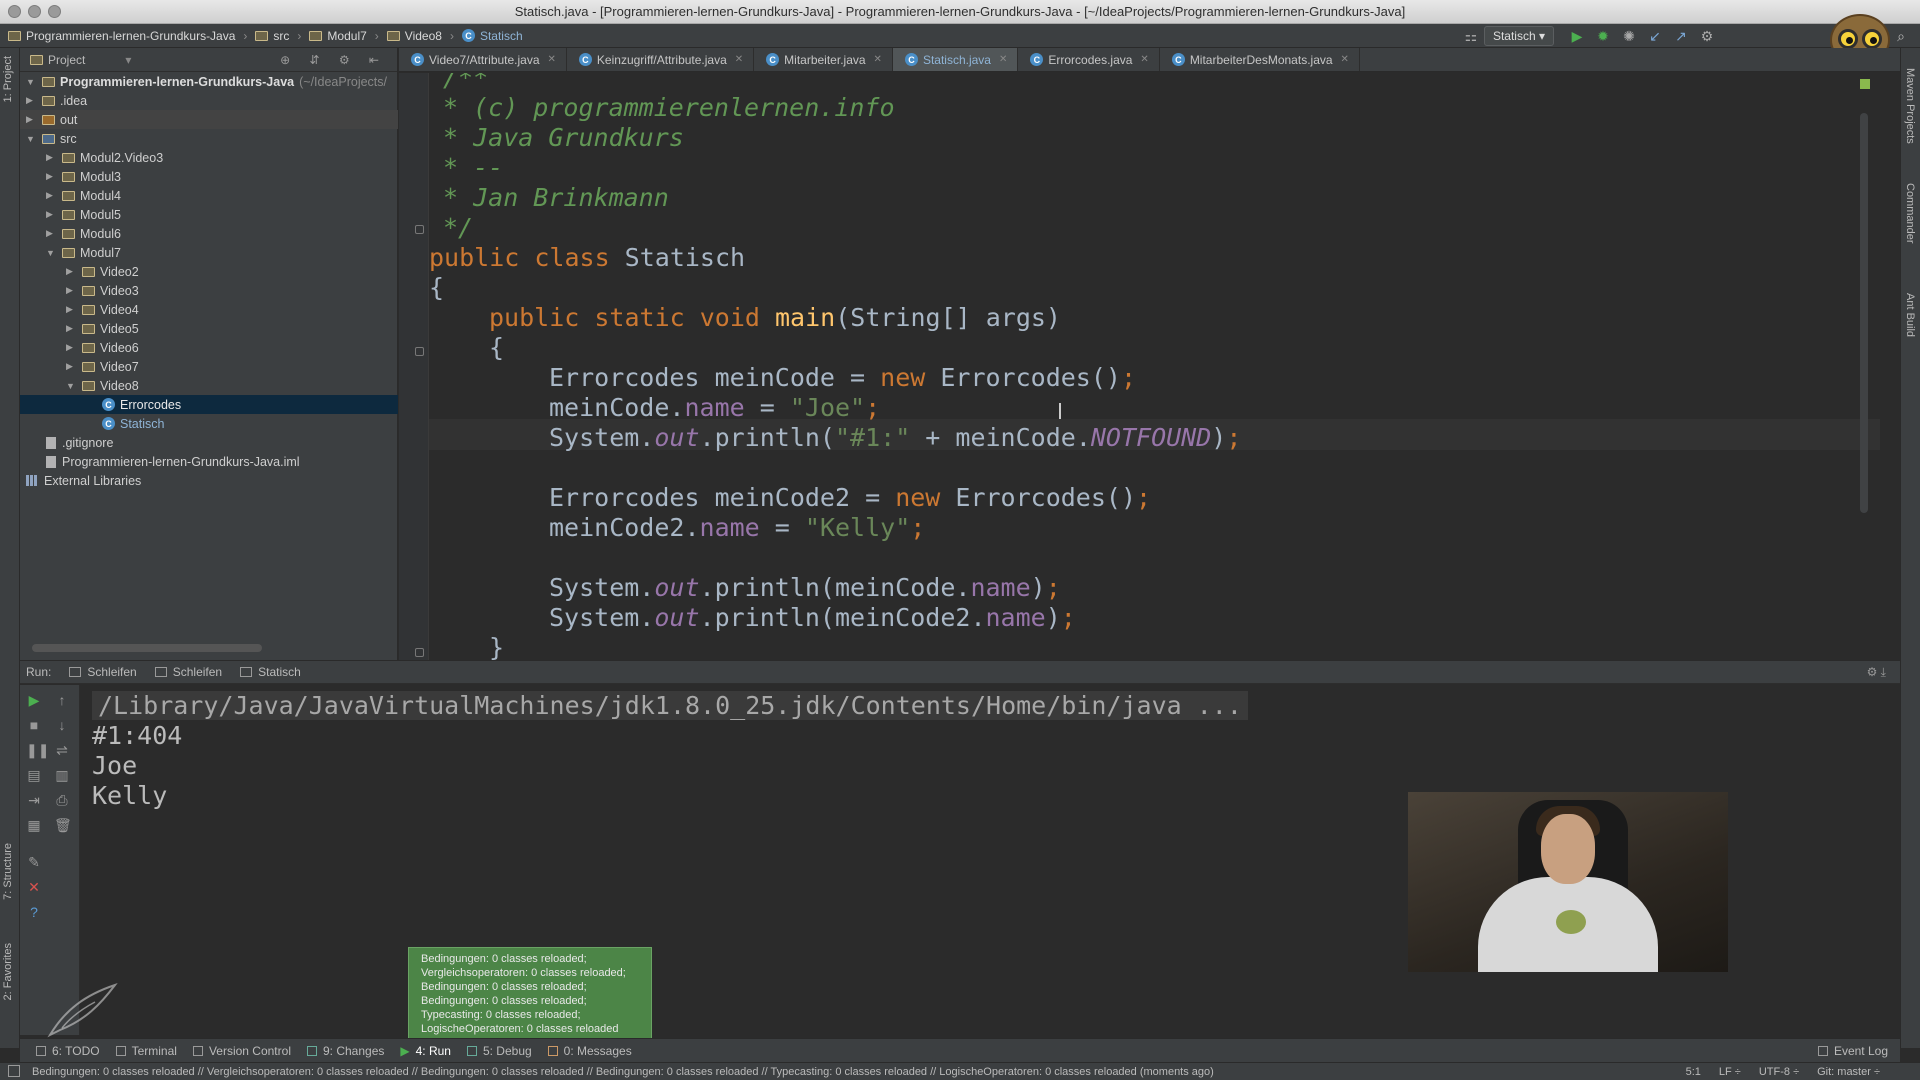 This screenshot has width=1920, height=1080. Describe the element at coordinates (34, 700) in the screenshot. I see `rerun-icon: ▶` at that location.